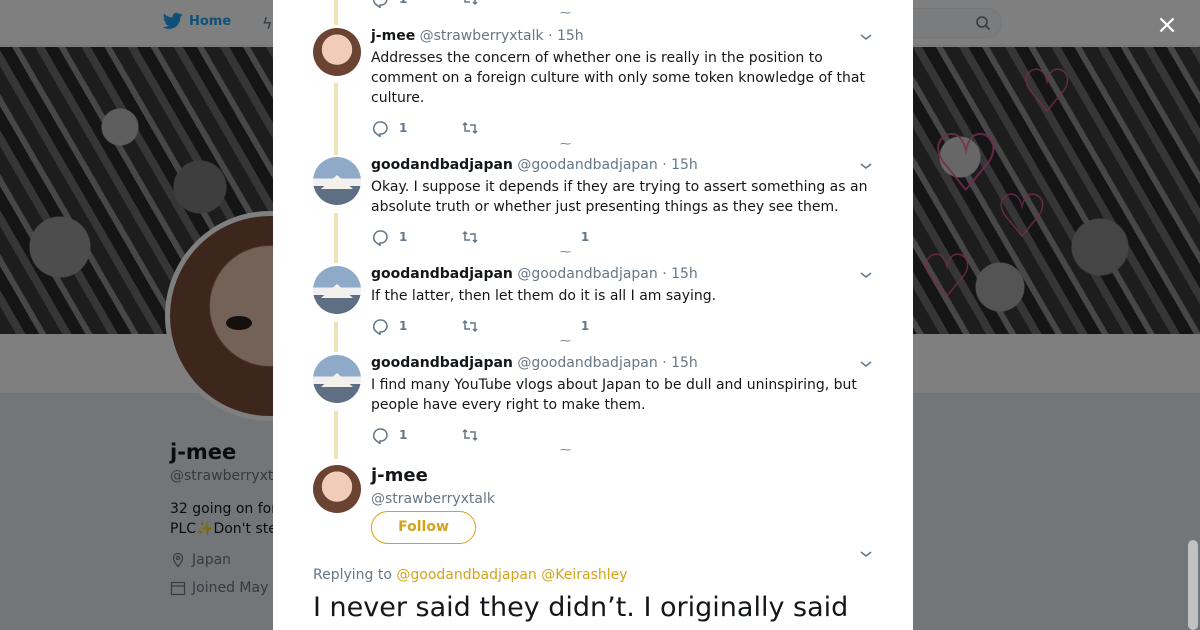  I want to click on close-icon: ×, so click(1167, 25).